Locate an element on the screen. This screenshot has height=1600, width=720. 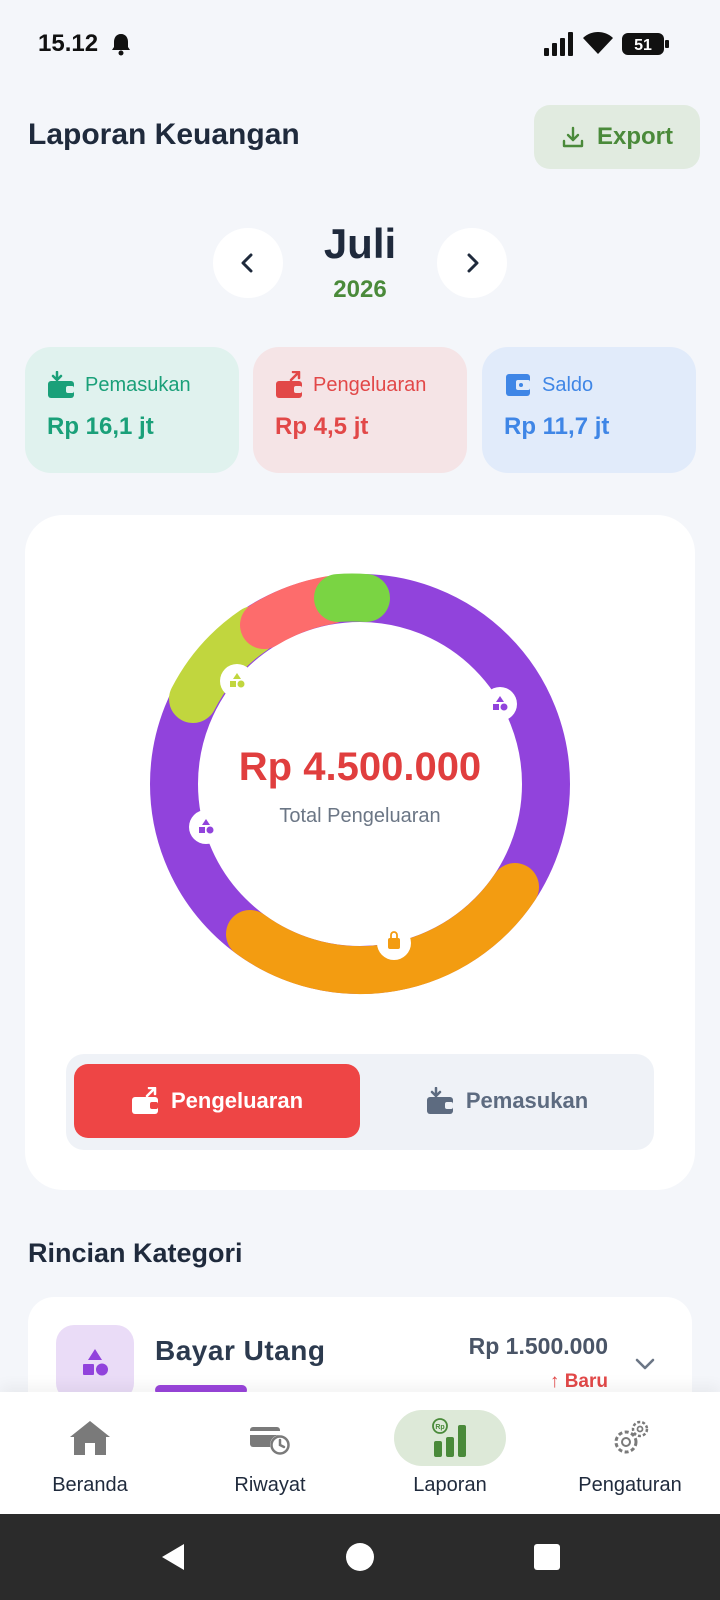
export-button: Export is located at coordinates (617, 137).